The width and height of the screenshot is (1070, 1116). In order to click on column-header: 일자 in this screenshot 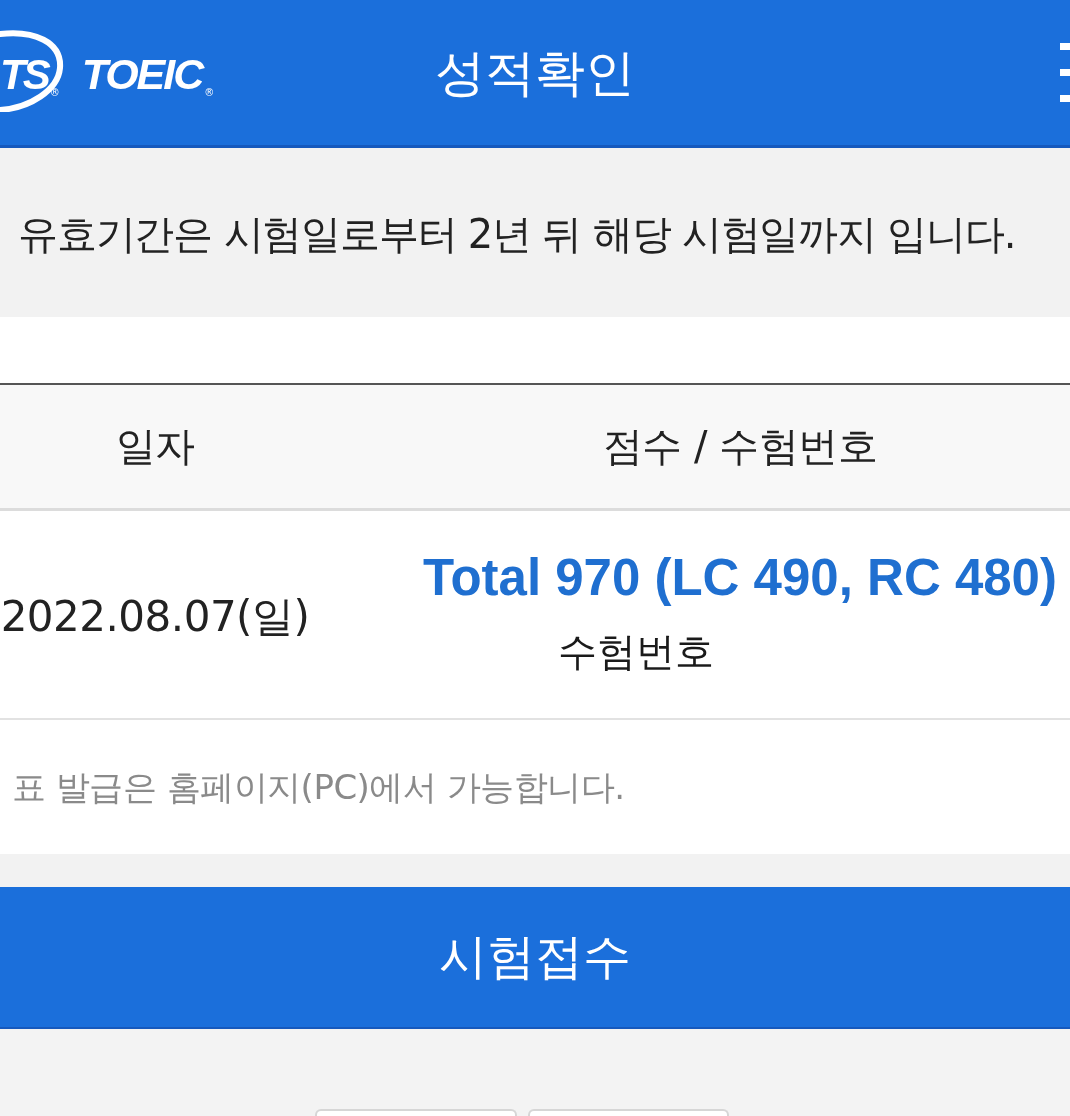, I will do `click(155, 446)`.